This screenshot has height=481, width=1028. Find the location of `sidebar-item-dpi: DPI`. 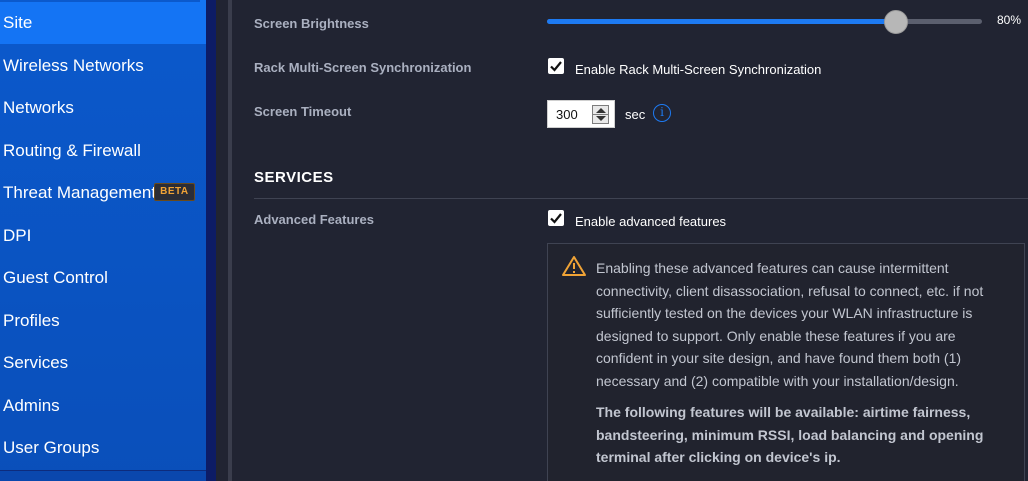

sidebar-item-dpi: DPI is located at coordinates (103, 236).